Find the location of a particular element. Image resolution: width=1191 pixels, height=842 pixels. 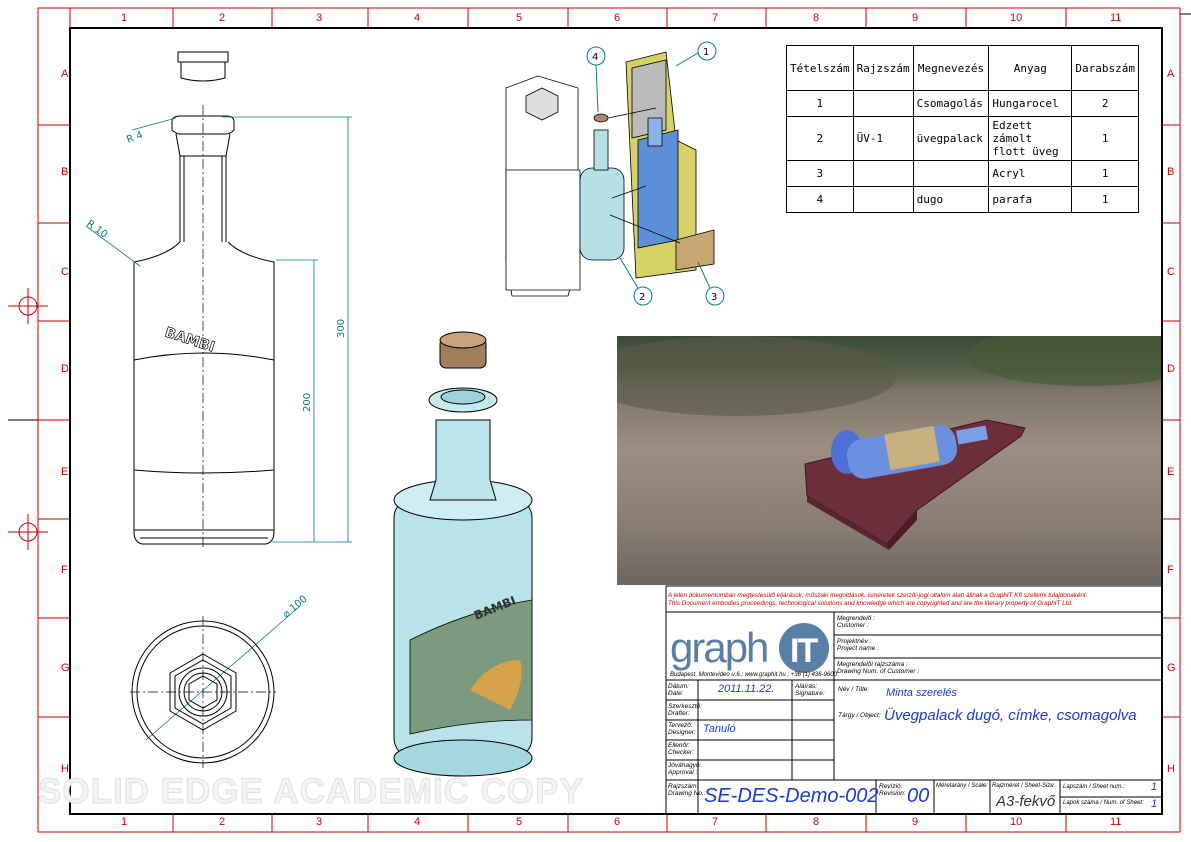

value-title: Minta szerelés is located at coordinates (921, 693).